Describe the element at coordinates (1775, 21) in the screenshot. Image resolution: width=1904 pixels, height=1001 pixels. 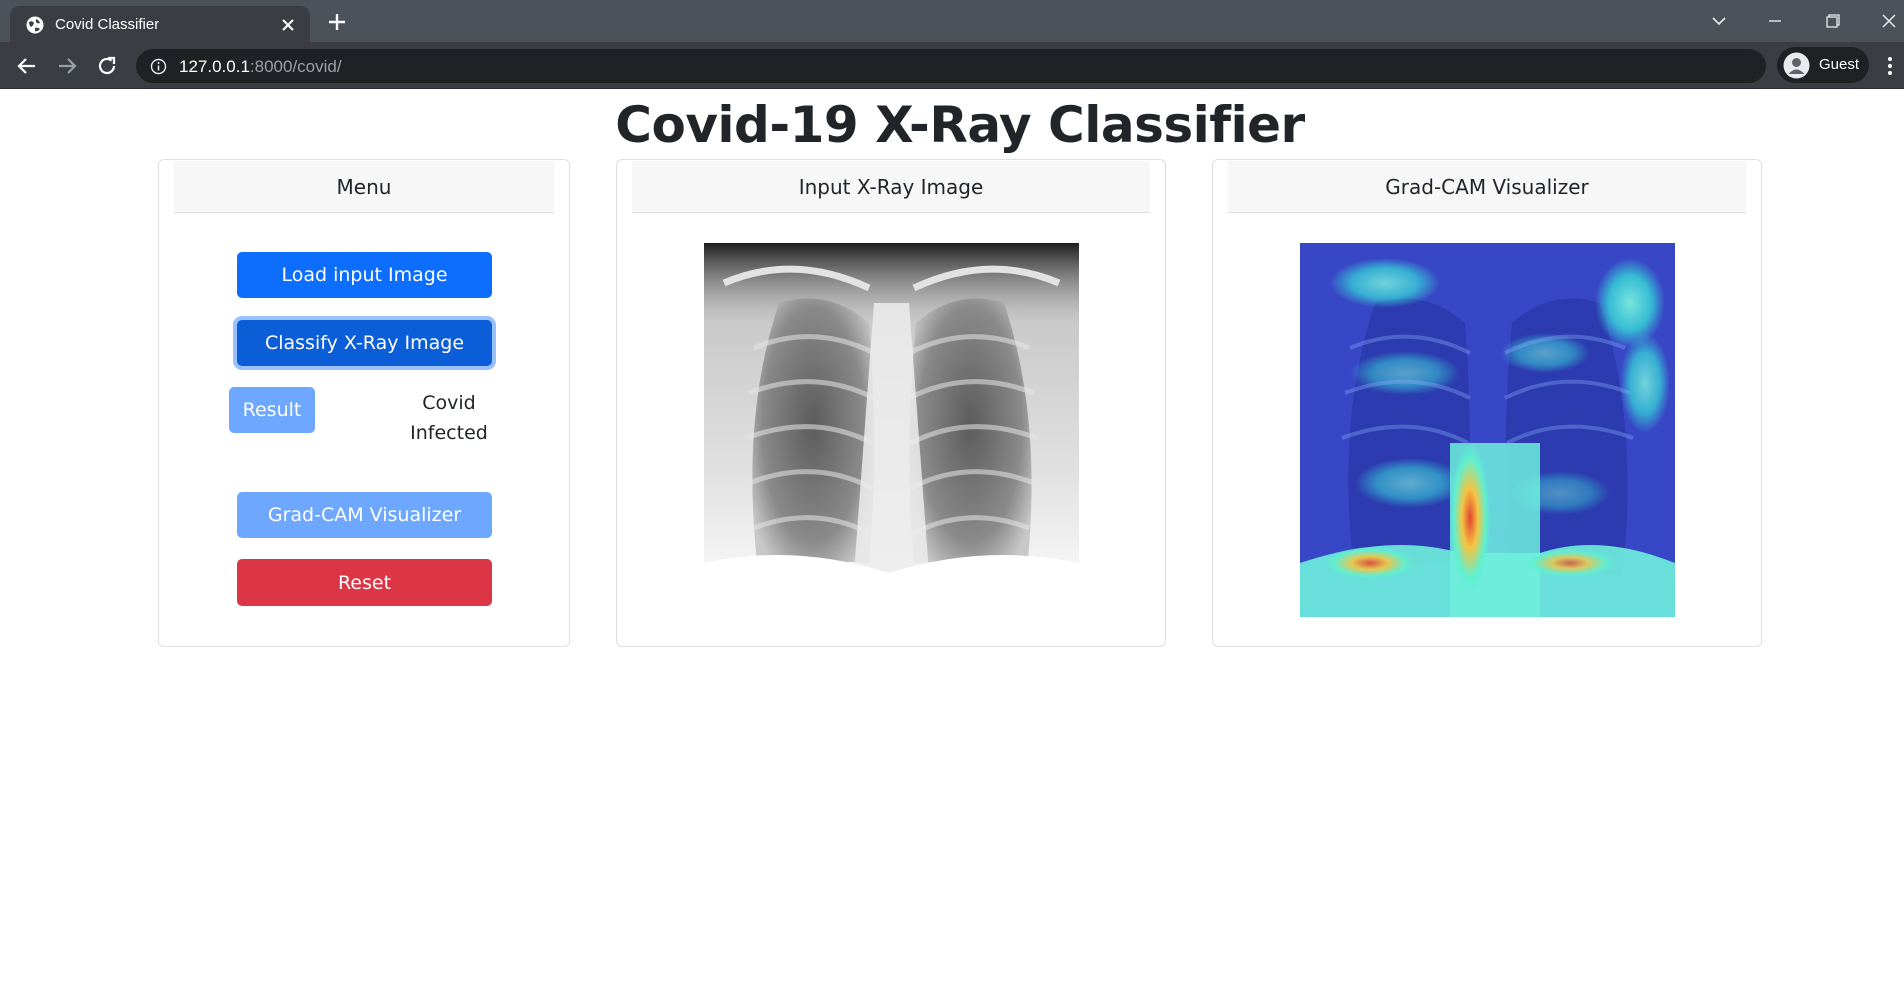
I see `minimize-icon` at that location.